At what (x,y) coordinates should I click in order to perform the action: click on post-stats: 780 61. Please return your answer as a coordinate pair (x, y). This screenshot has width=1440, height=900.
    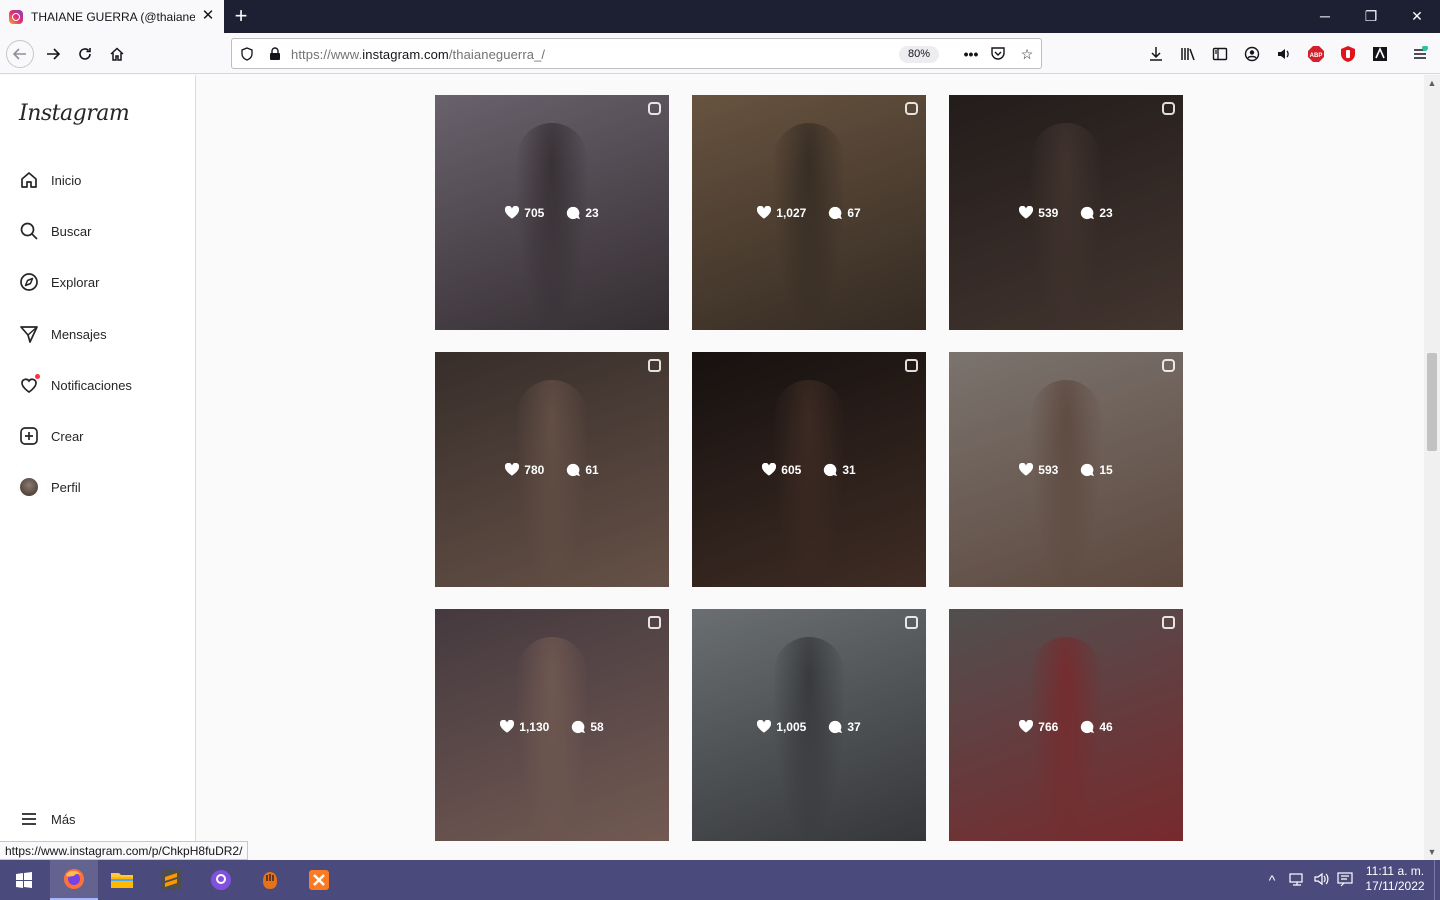
    Looking at the image, I should click on (552, 470).